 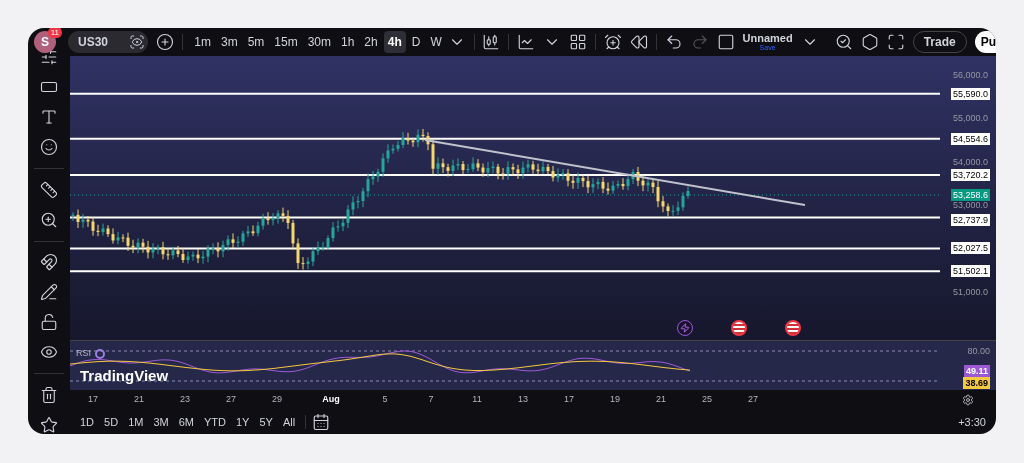 I want to click on add-symbol-icon, so click(x=164, y=42).